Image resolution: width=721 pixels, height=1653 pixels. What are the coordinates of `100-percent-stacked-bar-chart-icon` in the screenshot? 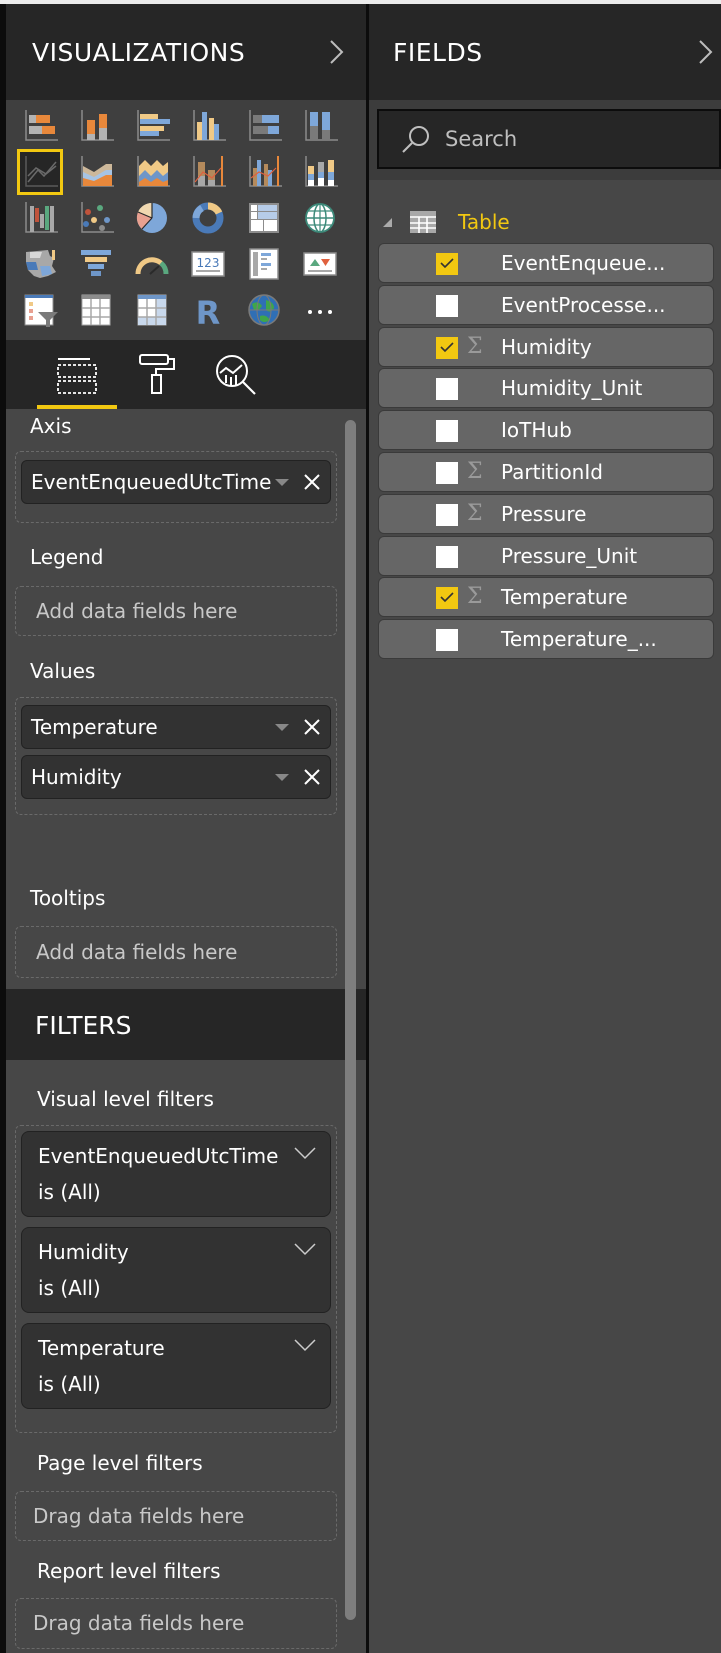 It's located at (264, 126).